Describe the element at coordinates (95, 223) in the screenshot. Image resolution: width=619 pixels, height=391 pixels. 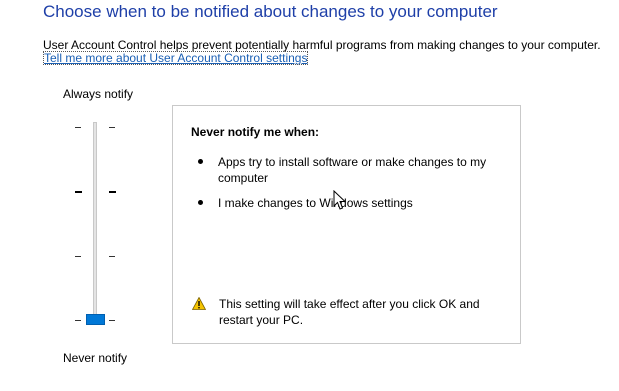
I see `slider-track` at that location.